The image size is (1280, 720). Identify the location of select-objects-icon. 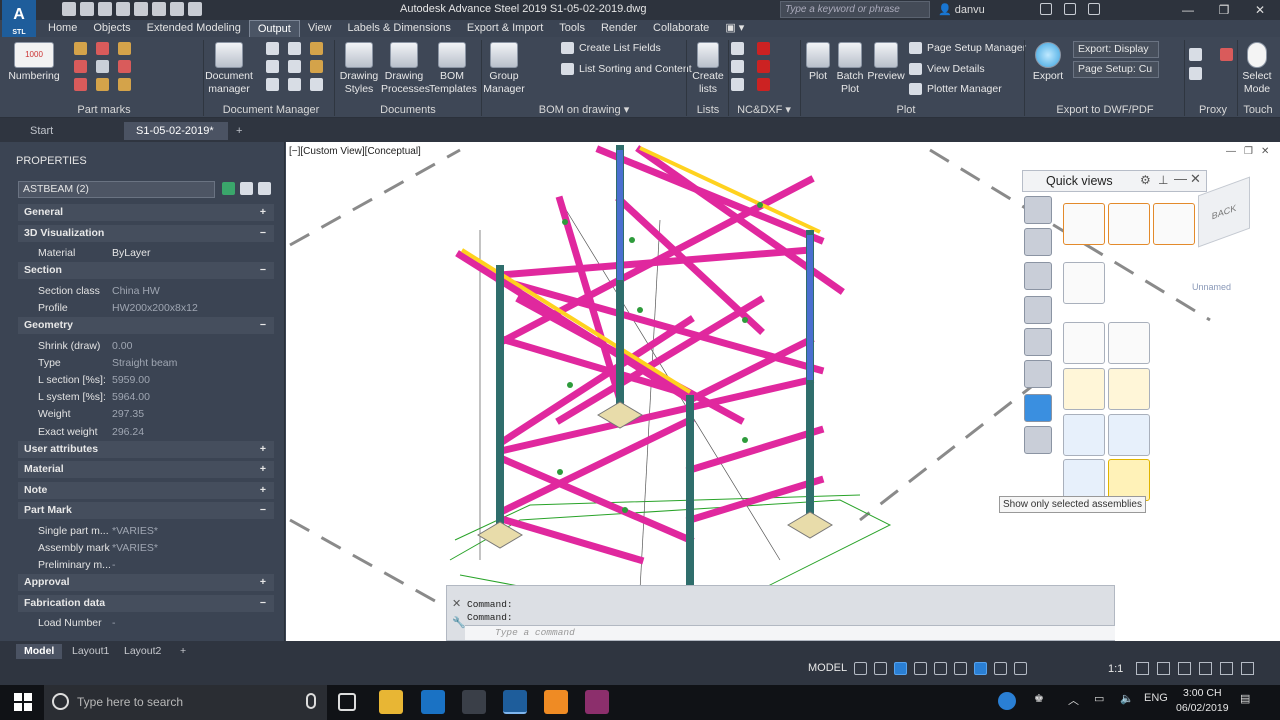
(246, 188).